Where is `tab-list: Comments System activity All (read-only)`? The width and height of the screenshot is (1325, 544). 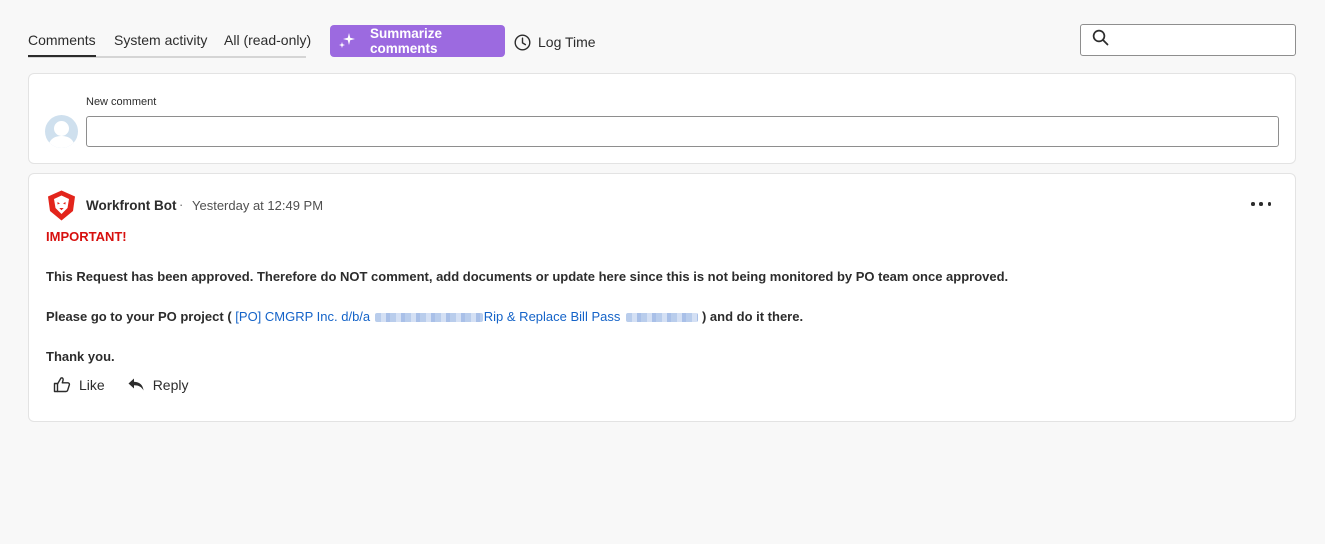 tab-list: Comments System activity All (read-only) is located at coordinates (169, 41).